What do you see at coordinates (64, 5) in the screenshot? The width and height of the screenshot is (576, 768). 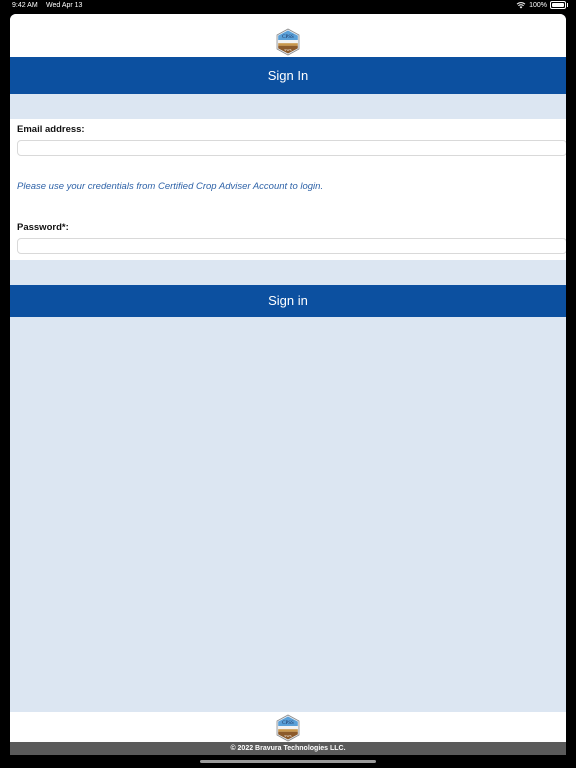 I see `status-date: Wed Apr 13` at bounding box center [64, 5].